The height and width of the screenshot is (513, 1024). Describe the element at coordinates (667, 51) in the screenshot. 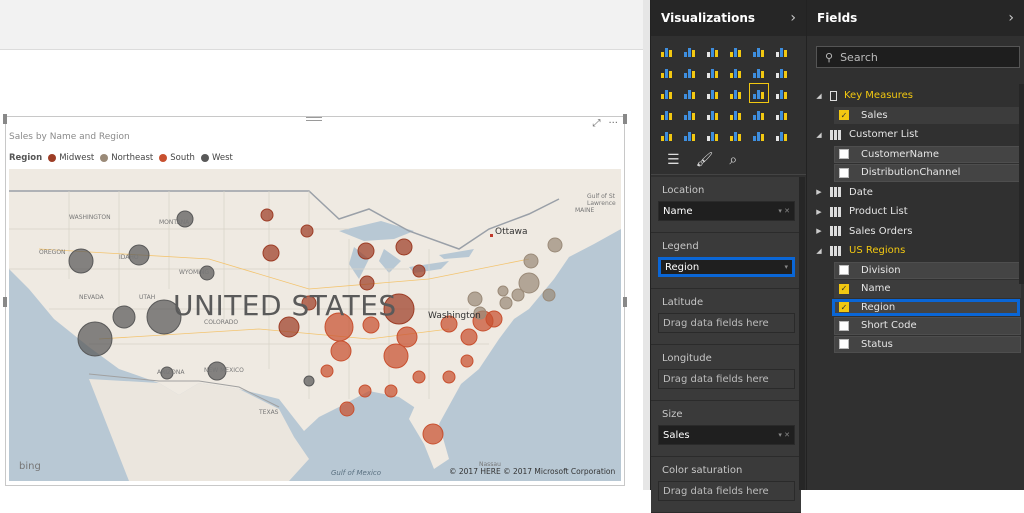

I see `stacked-bar-icon` at that location.